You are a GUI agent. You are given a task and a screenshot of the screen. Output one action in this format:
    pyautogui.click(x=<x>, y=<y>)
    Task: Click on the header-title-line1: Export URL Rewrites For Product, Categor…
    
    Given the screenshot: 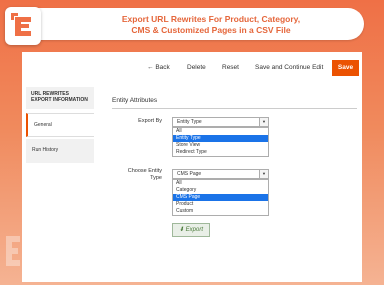 What is the action you would take?
    pyautogui.click(x=211, y=19)
    